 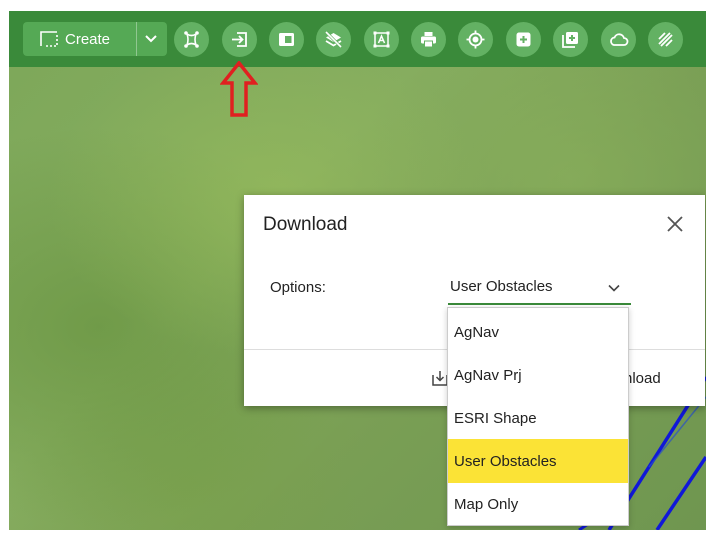 I want to click on layers-off-button, so click(x=333, y=39).